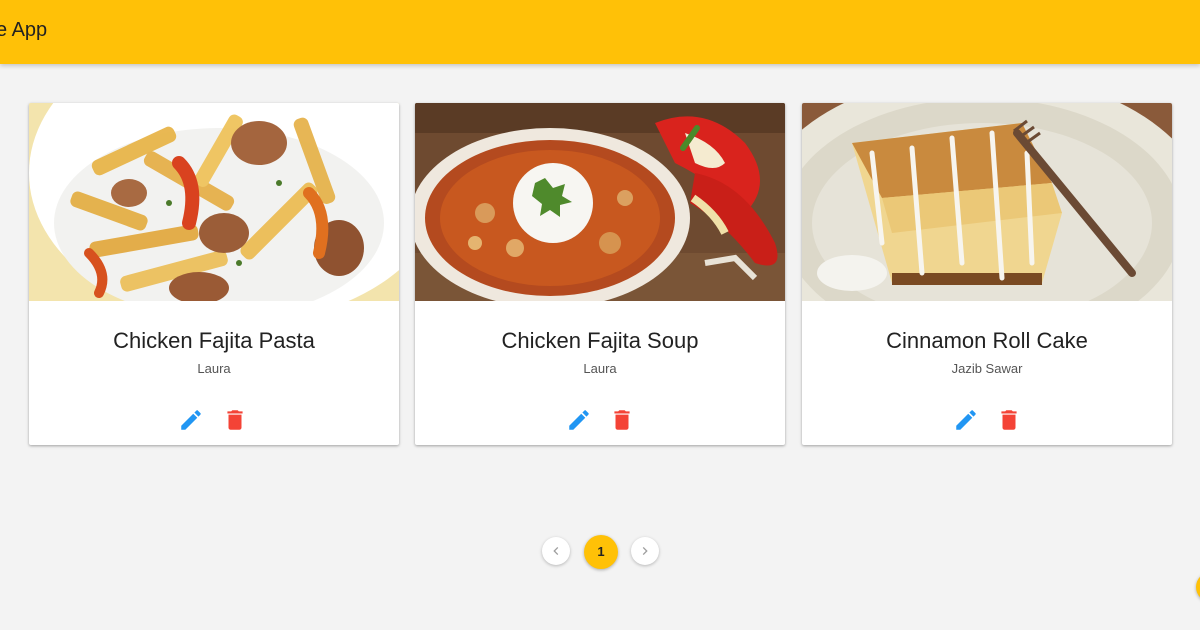  I want to click on prev-page-button, so click(556, 551).